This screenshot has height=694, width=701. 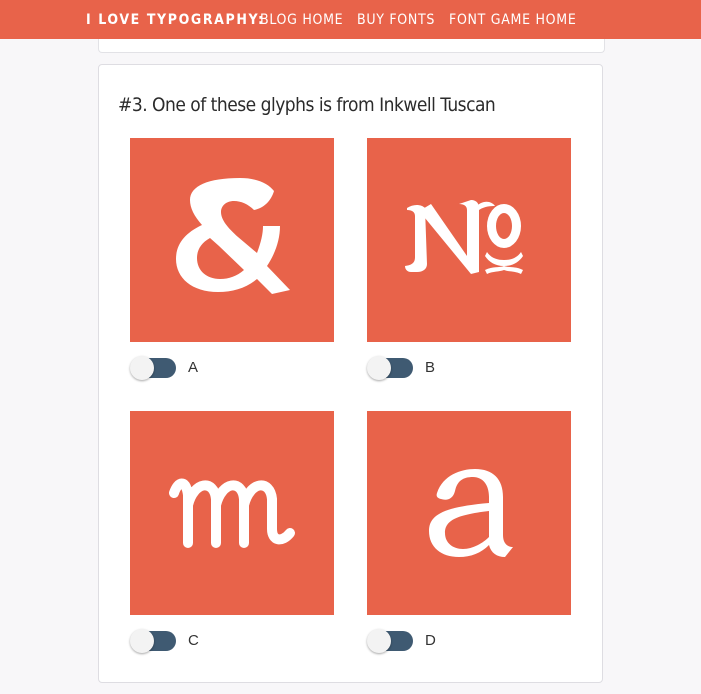 I want to click on option-d-label: D, so click(x=430, y=640).